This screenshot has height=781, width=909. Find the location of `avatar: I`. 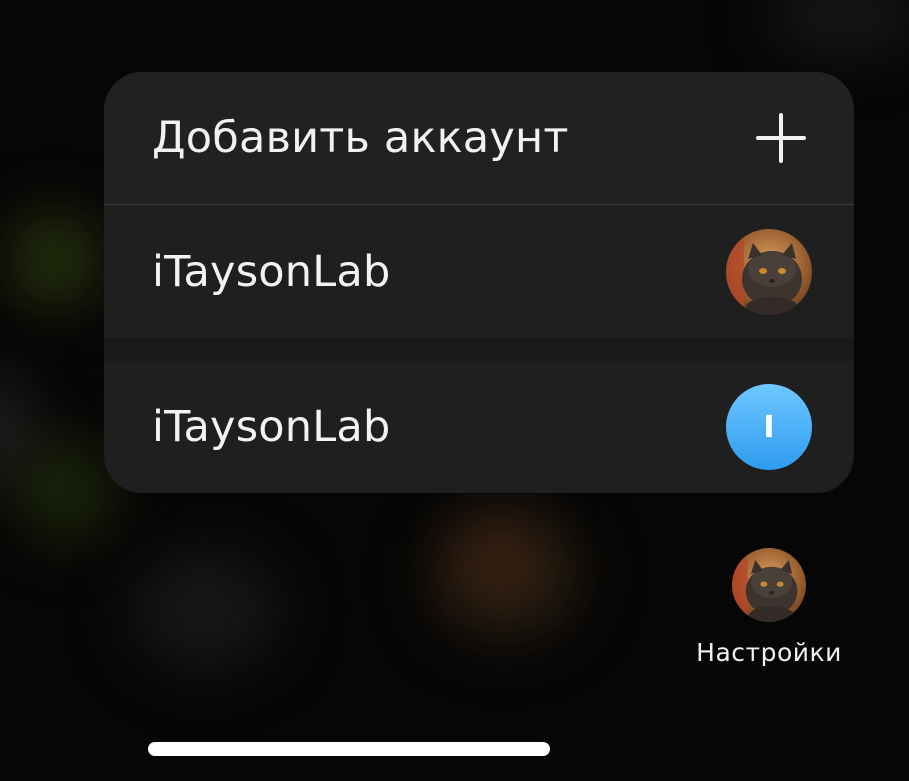

avatar: I is located at coordinates (769, 427).